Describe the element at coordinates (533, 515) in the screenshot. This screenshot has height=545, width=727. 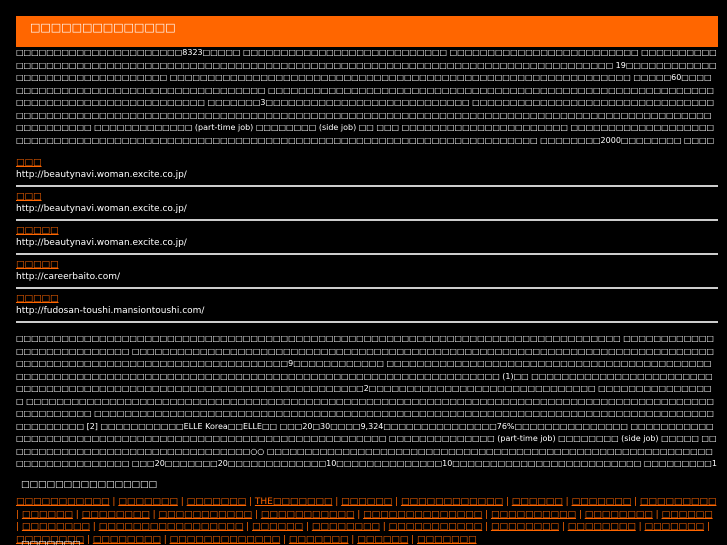
I see `related-link: □□□□□□□□□□` at that location.